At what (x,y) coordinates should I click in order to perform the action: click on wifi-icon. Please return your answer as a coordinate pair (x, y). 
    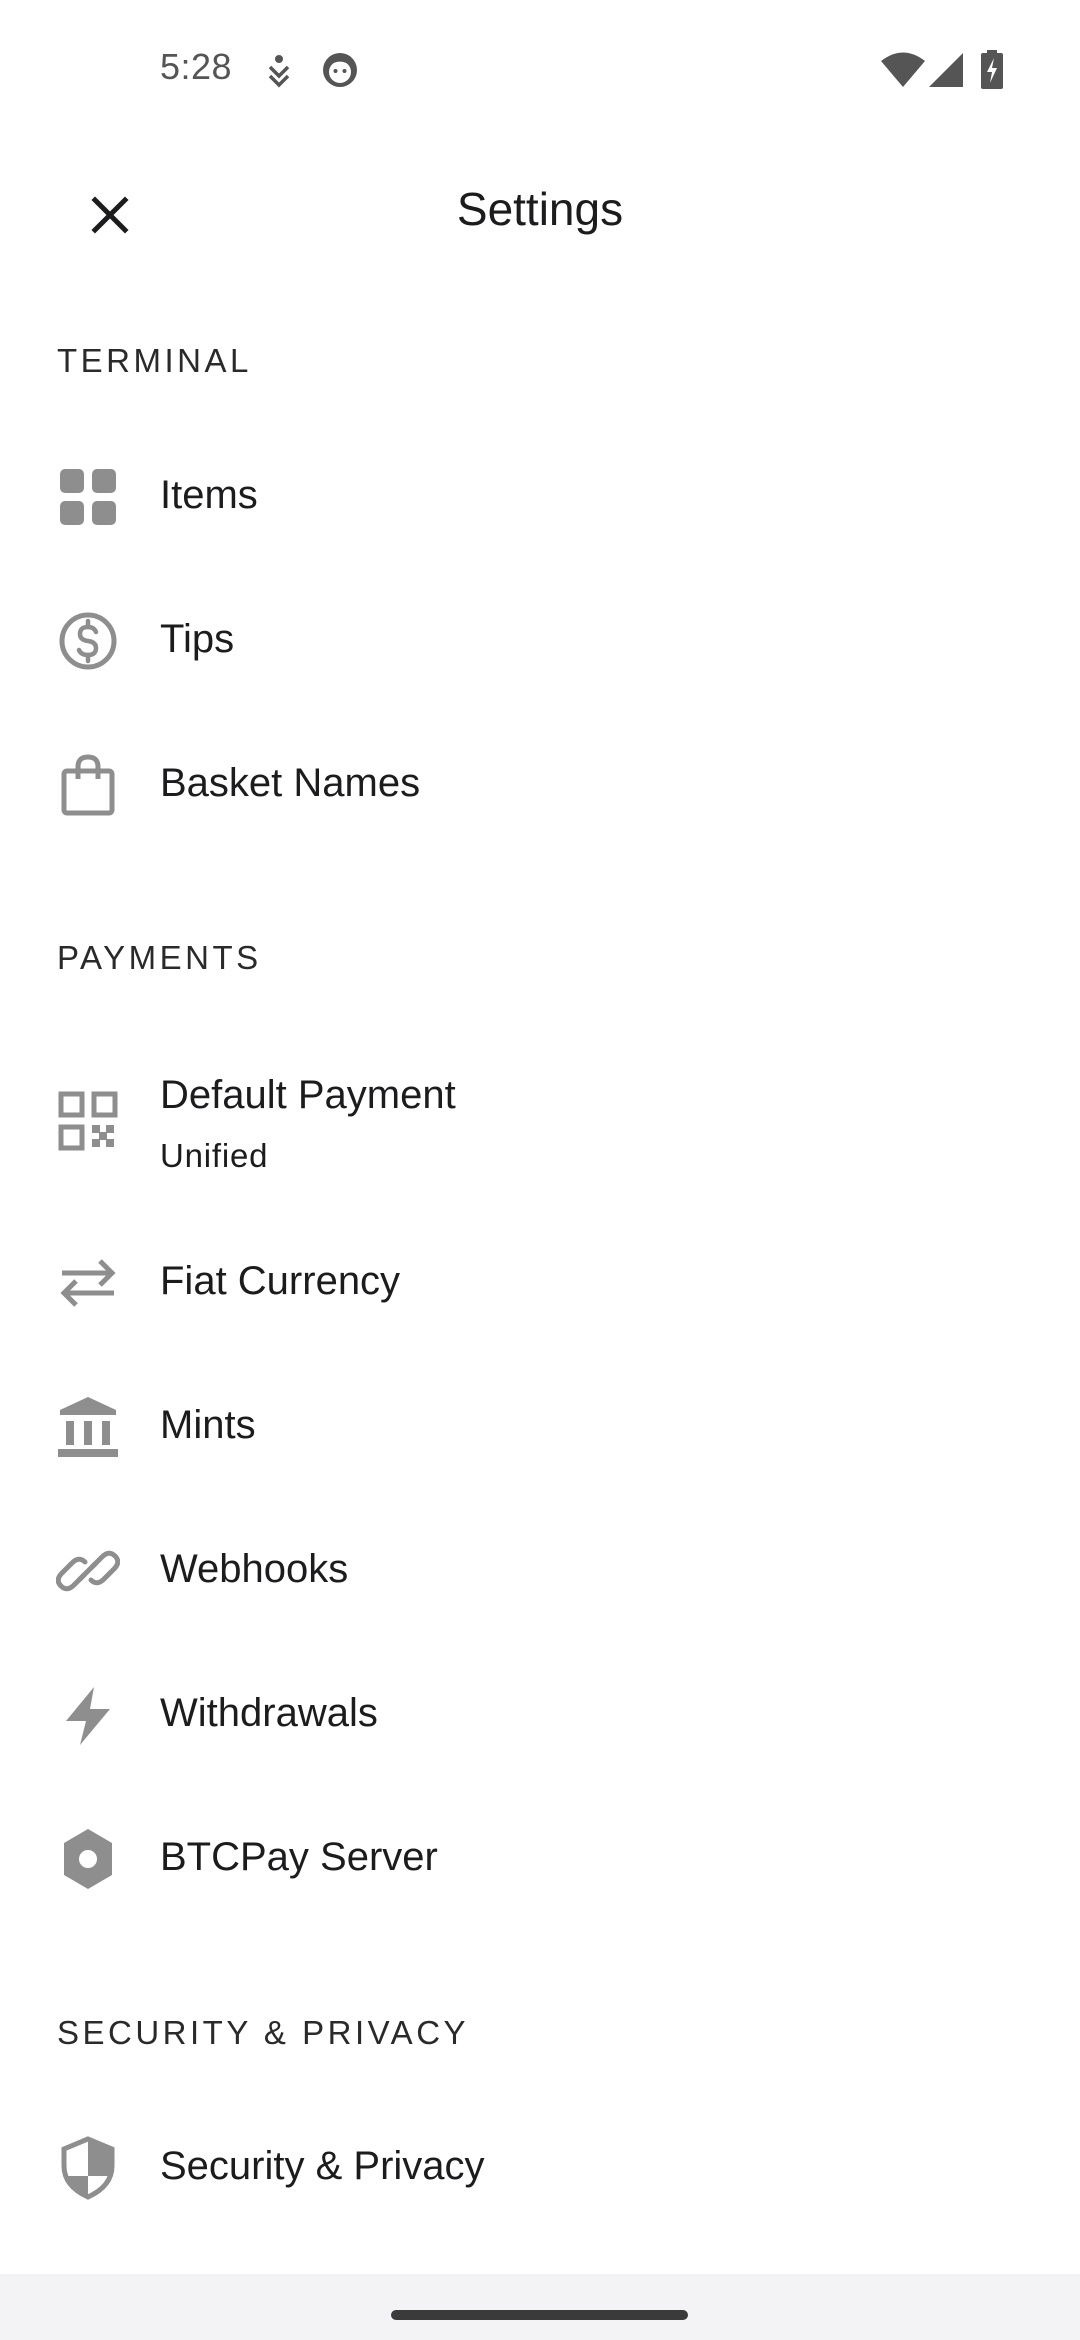
    Looking at the image, I should click on (903, 69).